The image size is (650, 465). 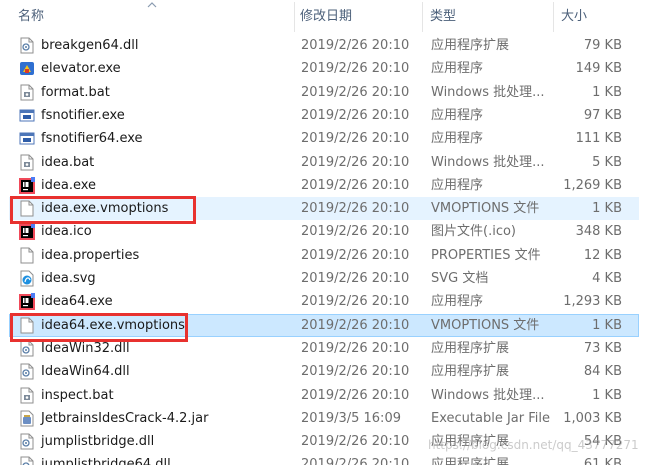 I want to click on watermark: https://blog.csdn.net/qq_43777271, so click(x=533, y=445).